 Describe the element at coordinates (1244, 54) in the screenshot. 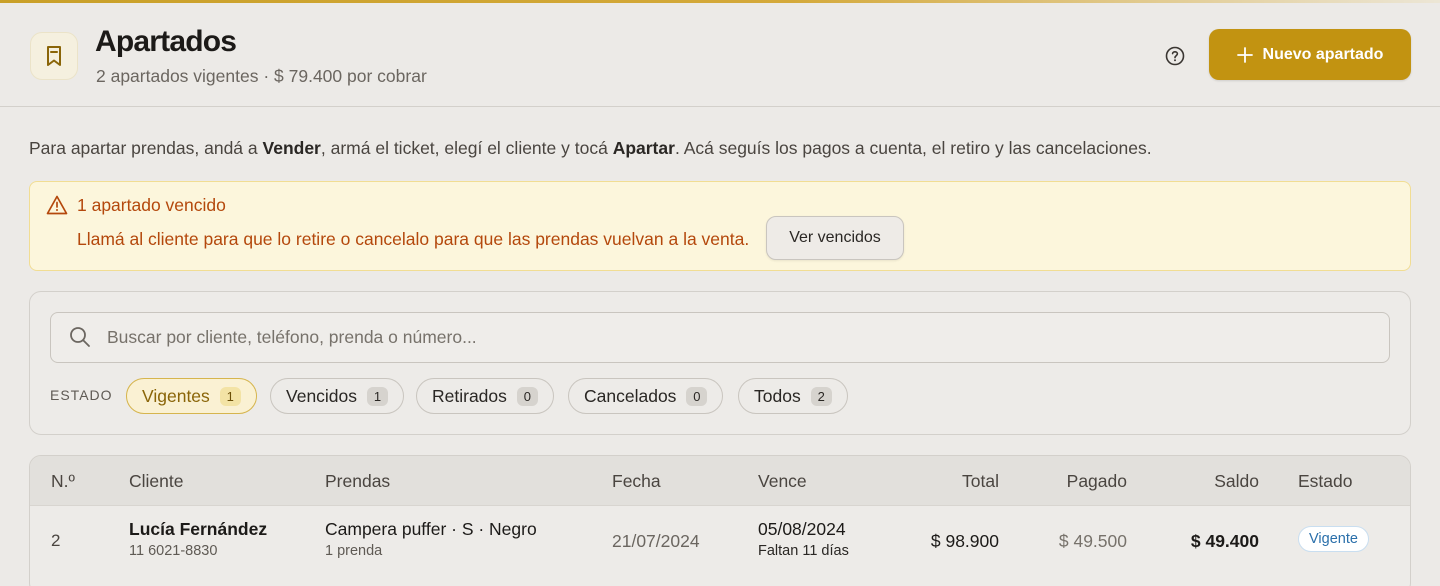

I see `plus-icon` at that location.